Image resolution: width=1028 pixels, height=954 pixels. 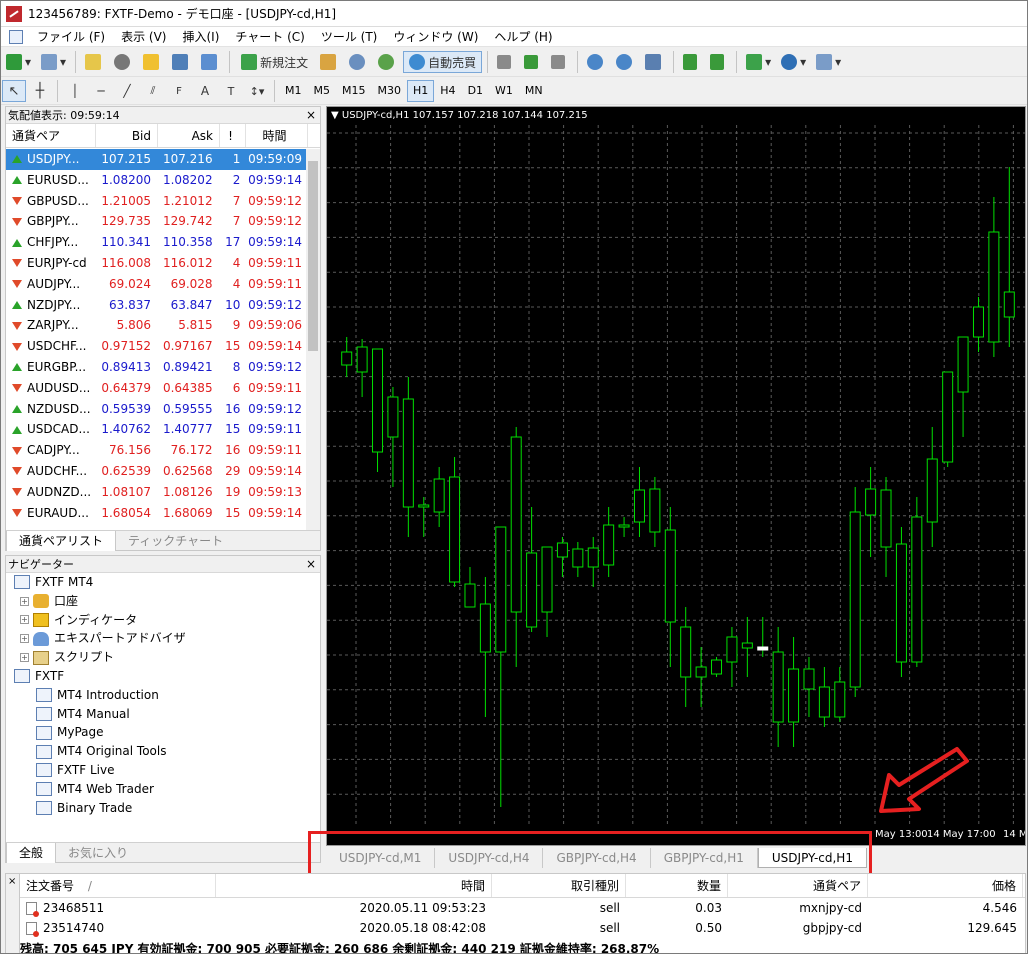 I want to click on candlestick-button, so click(x=532, y=62).